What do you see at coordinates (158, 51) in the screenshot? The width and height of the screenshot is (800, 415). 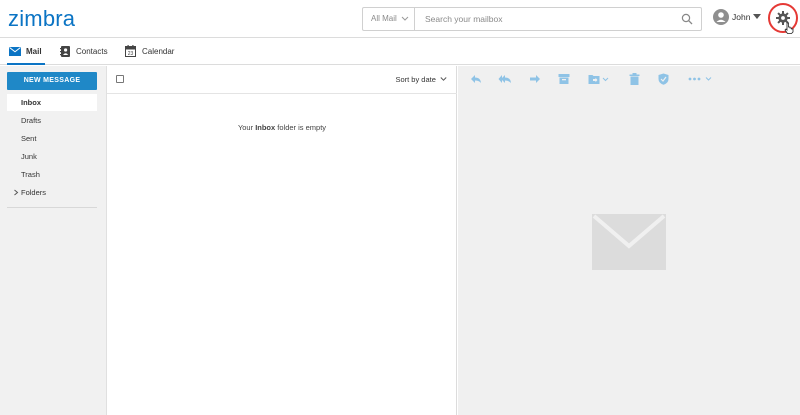 I see `tab-calendar-label: Calendar` at bounding box center [158, 51].